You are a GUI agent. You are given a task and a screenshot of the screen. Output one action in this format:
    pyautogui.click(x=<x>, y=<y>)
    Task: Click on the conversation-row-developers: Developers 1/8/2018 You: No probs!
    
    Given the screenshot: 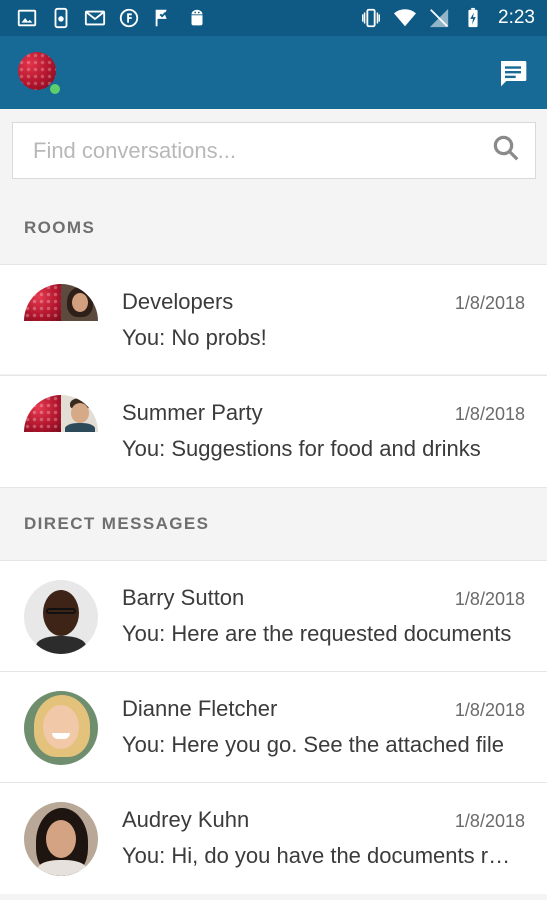 What is the action you would take?
    pyautogui.click(x=273, y=319)
    